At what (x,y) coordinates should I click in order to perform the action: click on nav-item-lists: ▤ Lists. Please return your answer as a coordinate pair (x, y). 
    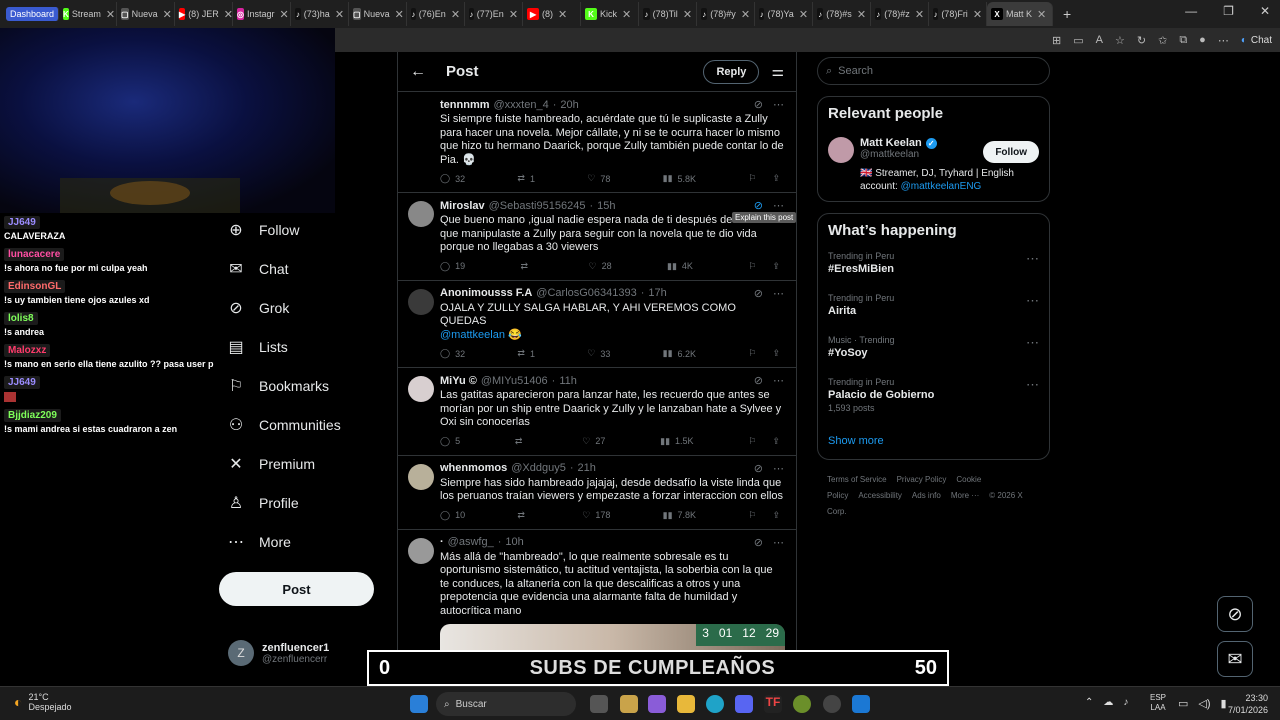
    Looking at the image, I should click on (304, 346).